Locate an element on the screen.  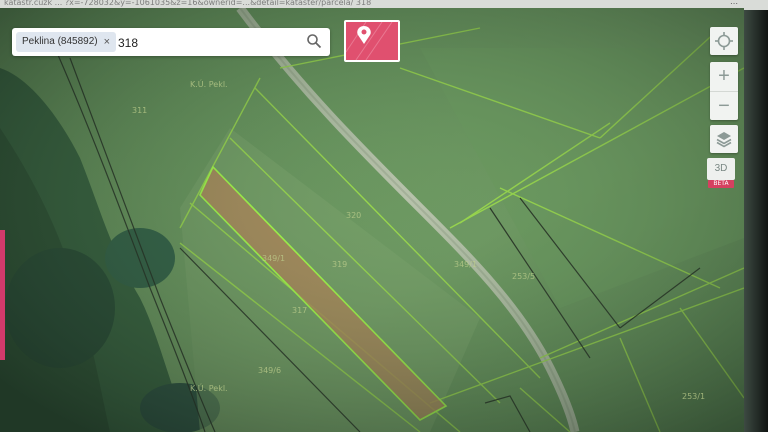
search-box: Peklina (845892) × is located at coordinates (171, 42).